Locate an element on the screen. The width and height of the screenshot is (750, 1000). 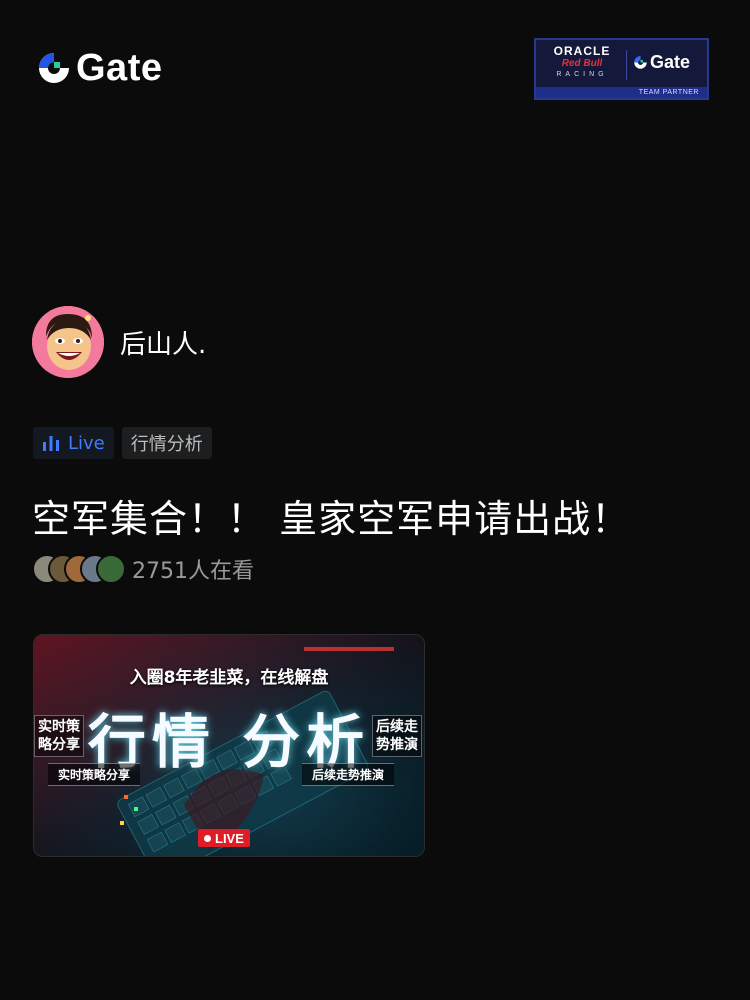
brand-name: Gate is located at coordinates (119, 68).